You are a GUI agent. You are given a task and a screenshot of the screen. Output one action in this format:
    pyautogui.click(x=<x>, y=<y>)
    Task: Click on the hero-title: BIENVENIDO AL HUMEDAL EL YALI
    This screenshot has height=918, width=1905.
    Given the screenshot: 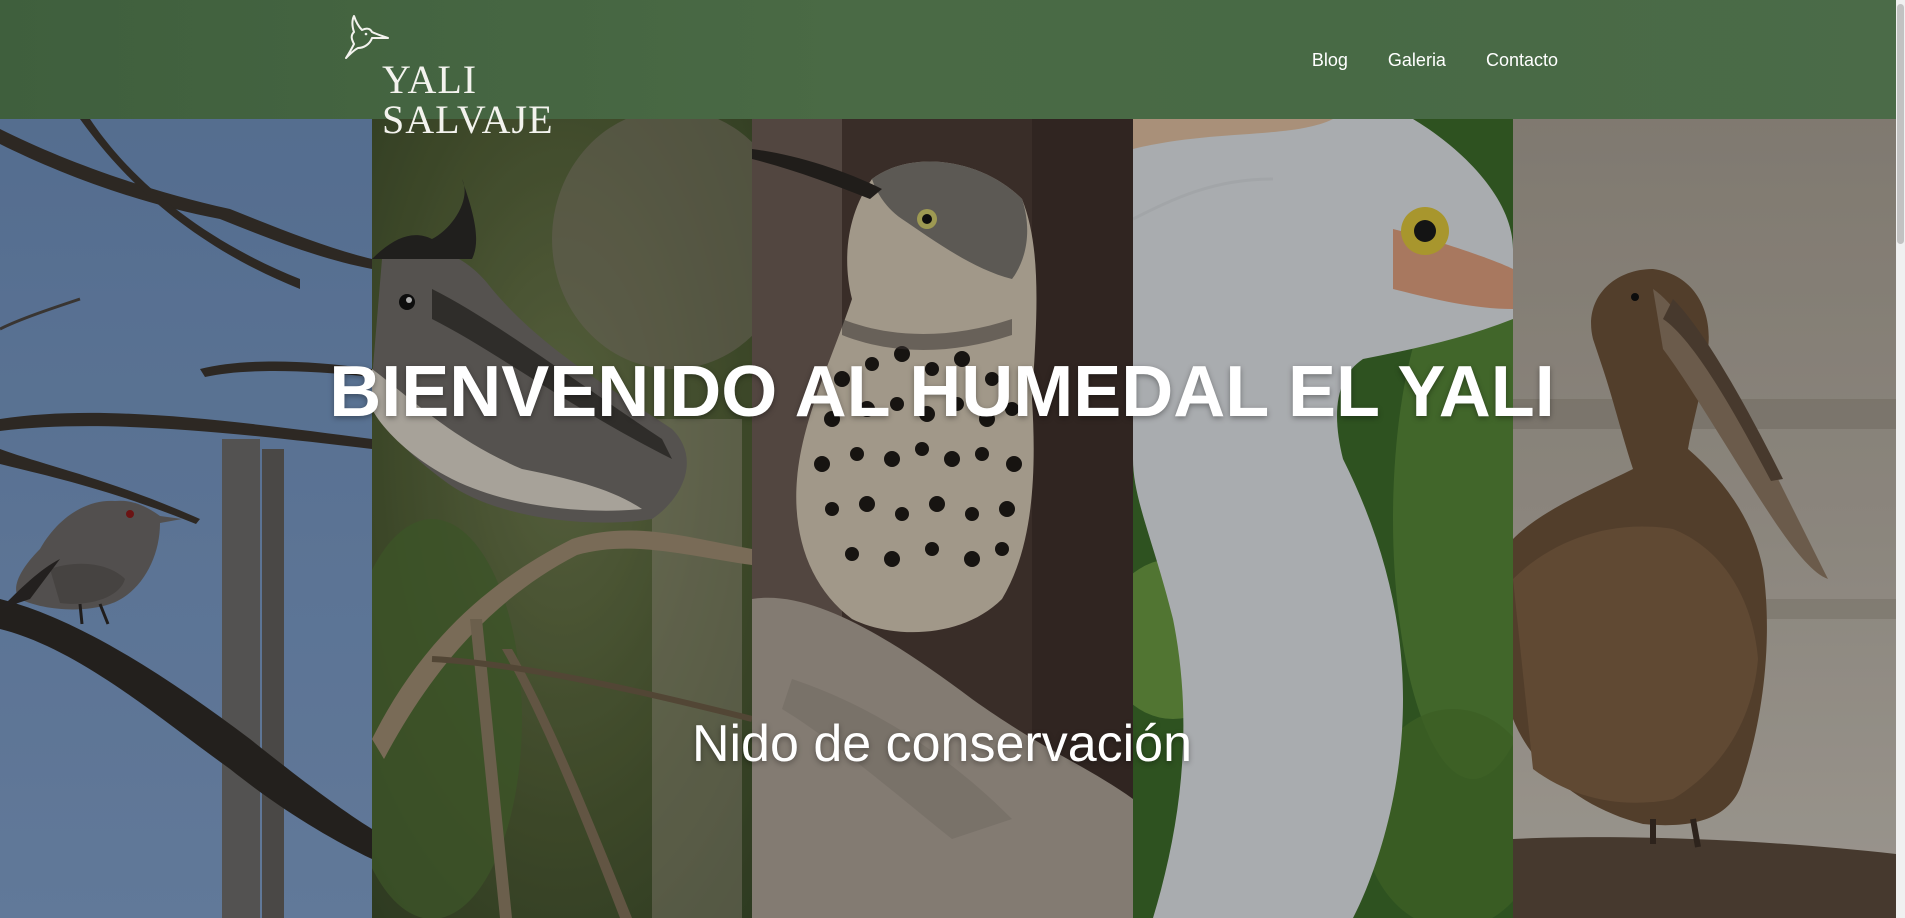 What is the action you would take?
    pyautogui.click(x=942, y=392)
    